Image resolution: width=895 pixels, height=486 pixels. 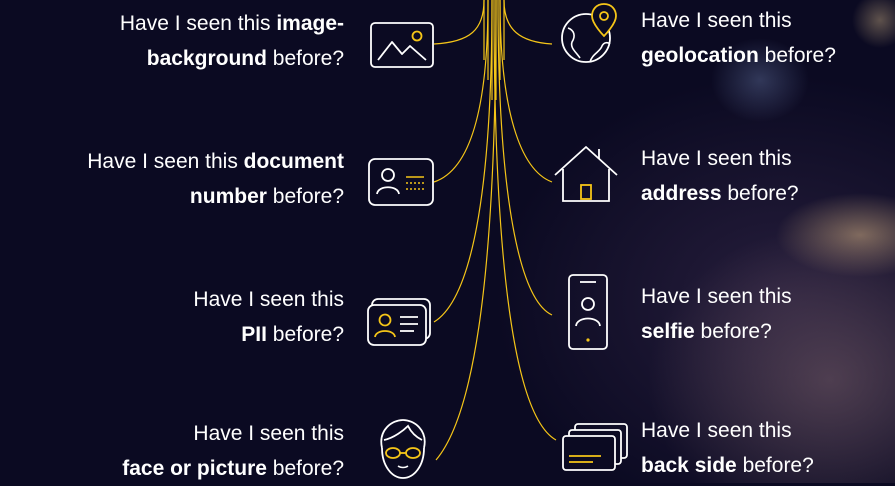 What do you see at coordinates (402, 45) in the screenshot?
I see `image-icon` at bounding box center [402, 45].